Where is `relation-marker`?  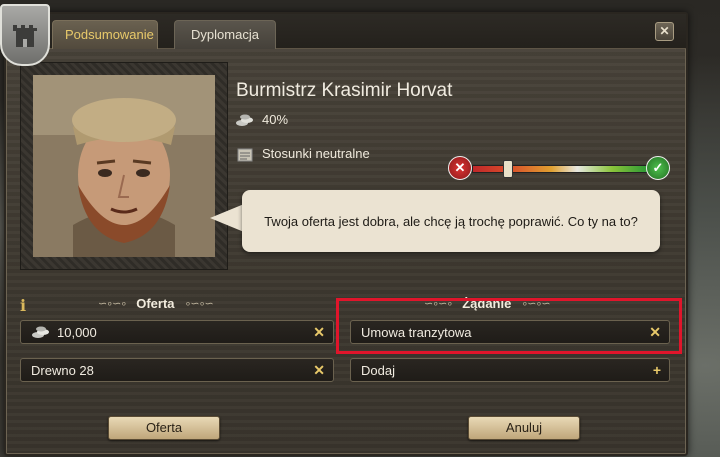 relation-marker is located at coordinates (507, 169).